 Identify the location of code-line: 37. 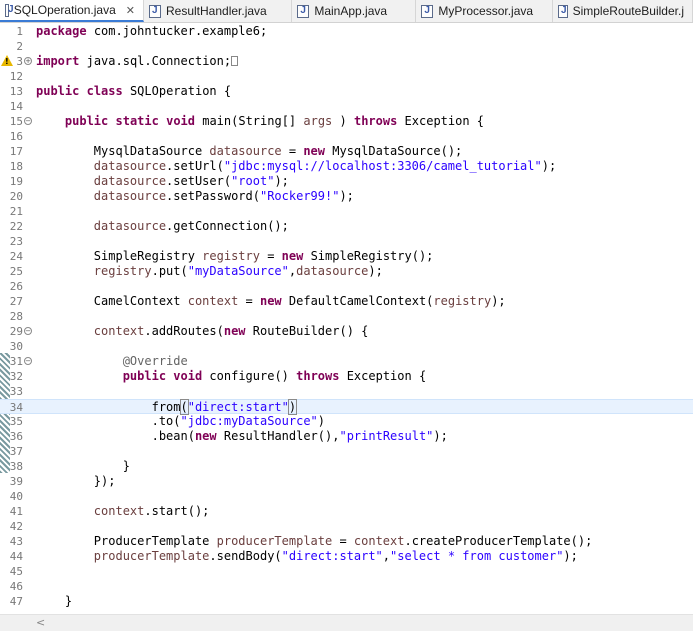
(346, 451).